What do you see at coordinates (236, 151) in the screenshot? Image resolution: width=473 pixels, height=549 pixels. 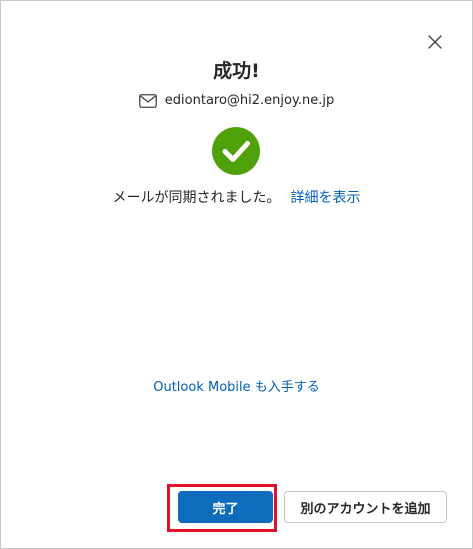 I see `success-check-icon` at bounding box center [236, 151].